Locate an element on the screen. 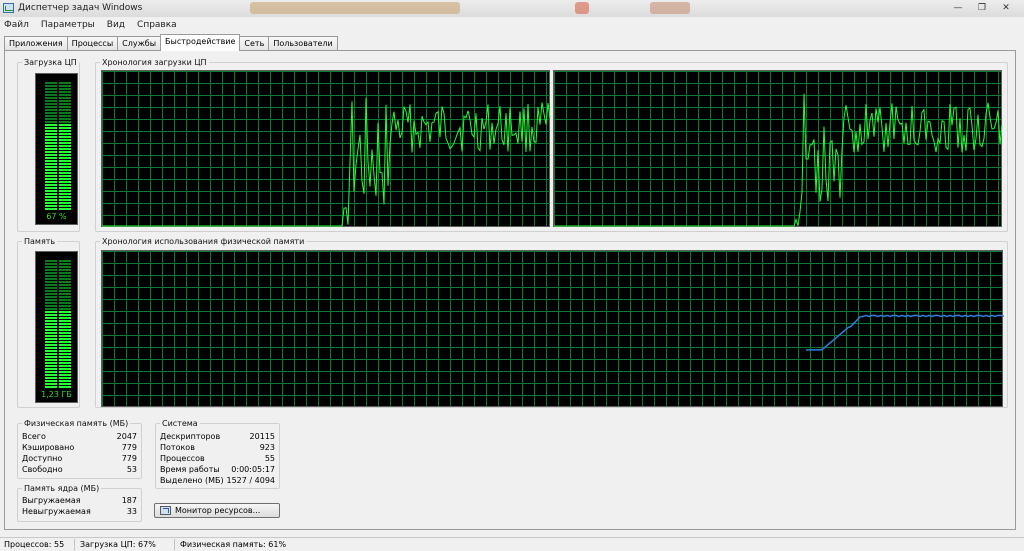  memory-usage-meter: 1,23 ГБ is located at coordinates (56, 327).